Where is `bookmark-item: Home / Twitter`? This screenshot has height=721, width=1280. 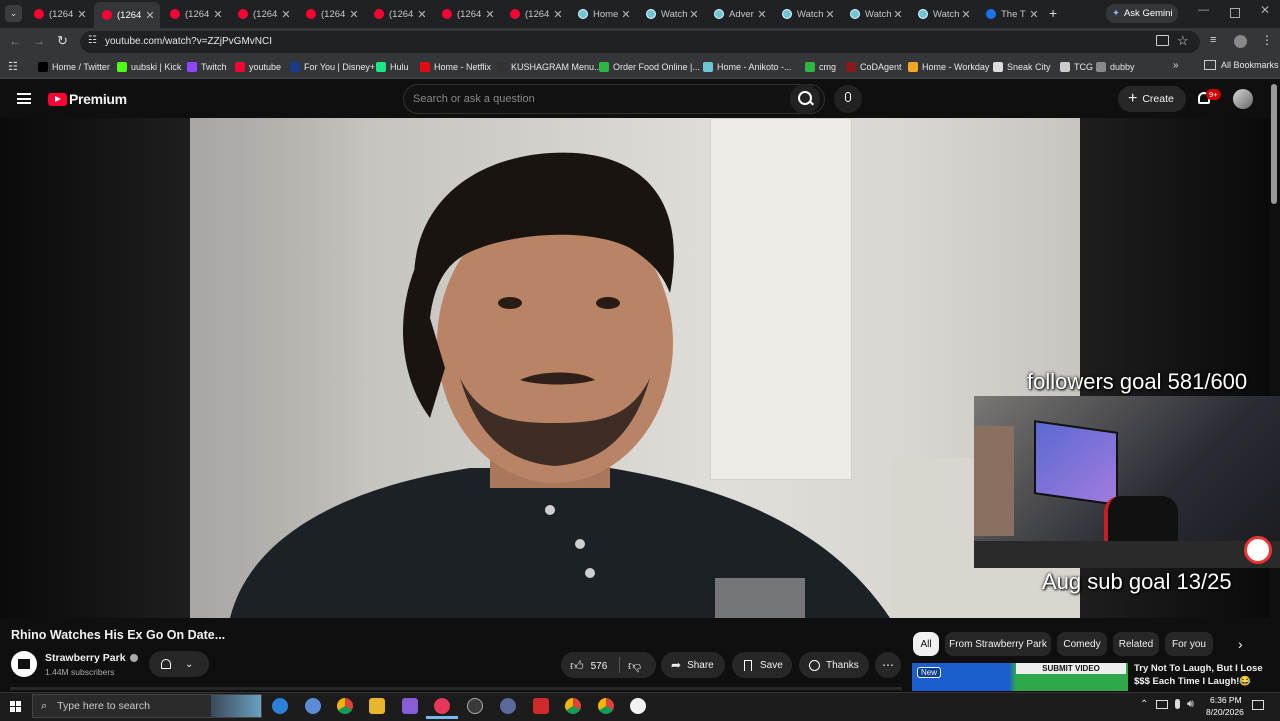
bookmark-item: Home / Twitter is located at coordinates (74, 67).